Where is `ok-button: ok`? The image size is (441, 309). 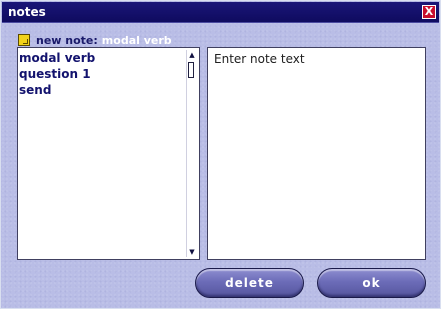
ok-button: ok is located at coordinates (371, 283).